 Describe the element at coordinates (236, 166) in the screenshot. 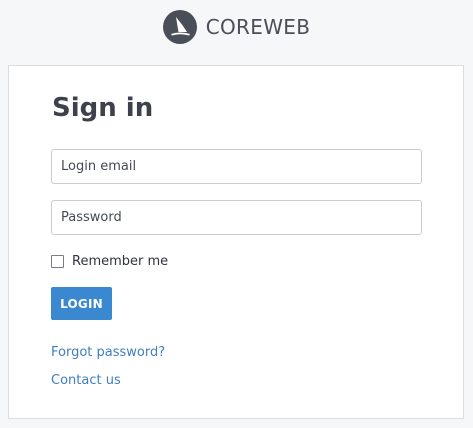

I see `email-field` at that location.